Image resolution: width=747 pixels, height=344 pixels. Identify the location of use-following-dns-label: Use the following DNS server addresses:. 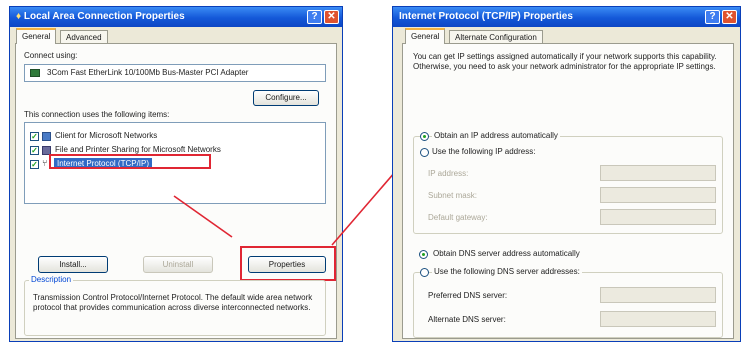
(507, 271).